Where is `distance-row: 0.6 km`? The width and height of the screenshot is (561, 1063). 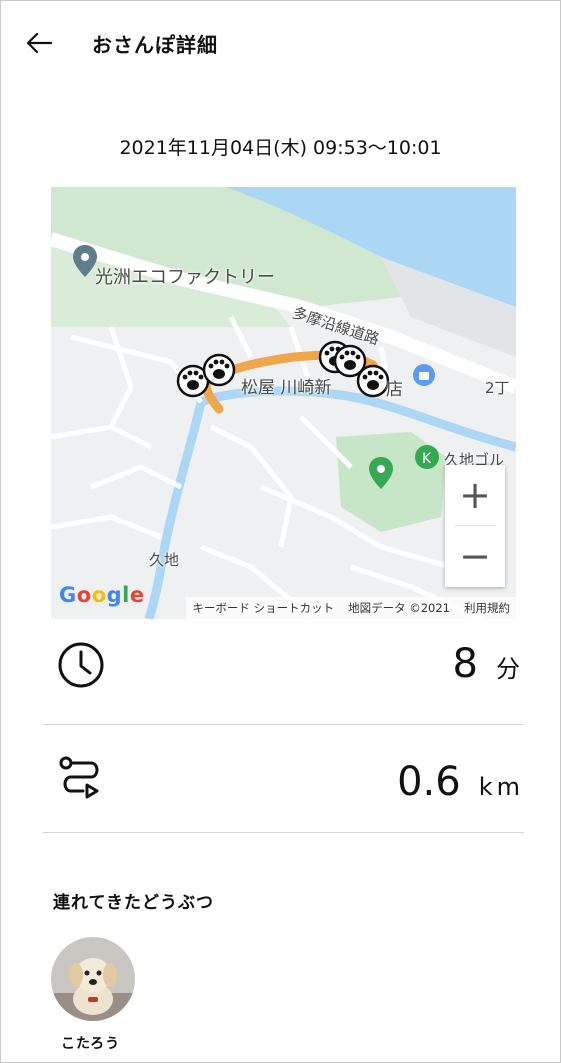 distance-row: 0.6 km is located at coordinates (283, 787).